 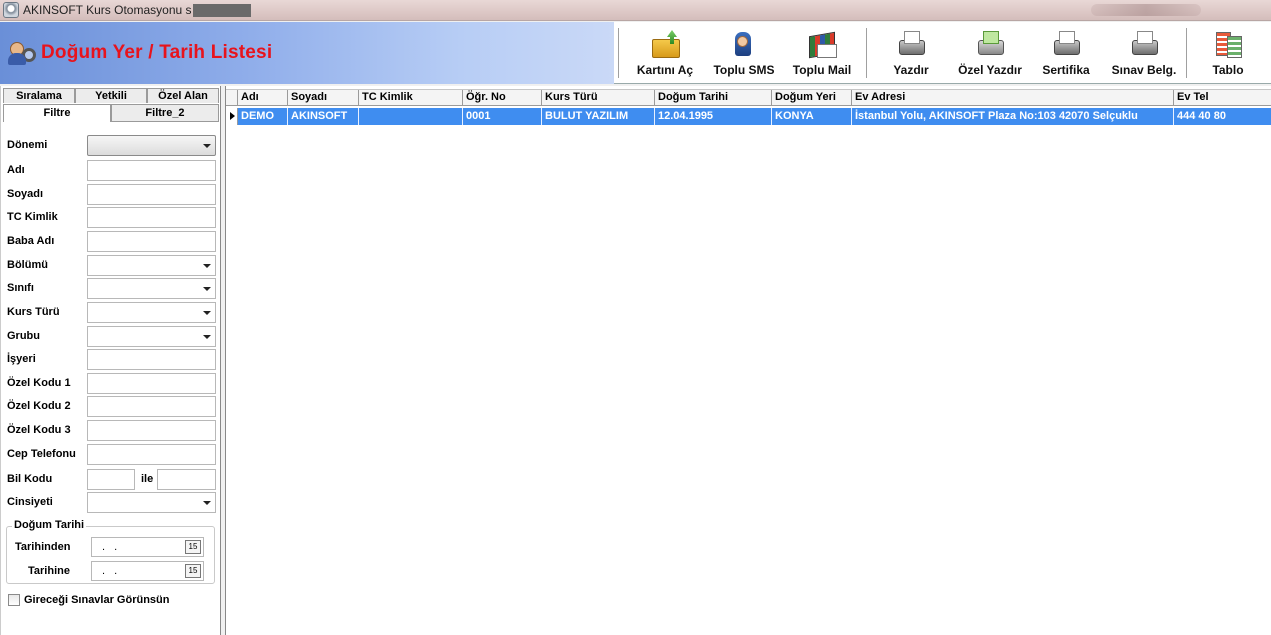 What do you see at coordinates (232, 116) in the screenshot?
I see `row-indicator-icon` at bounding box center [232, 116].